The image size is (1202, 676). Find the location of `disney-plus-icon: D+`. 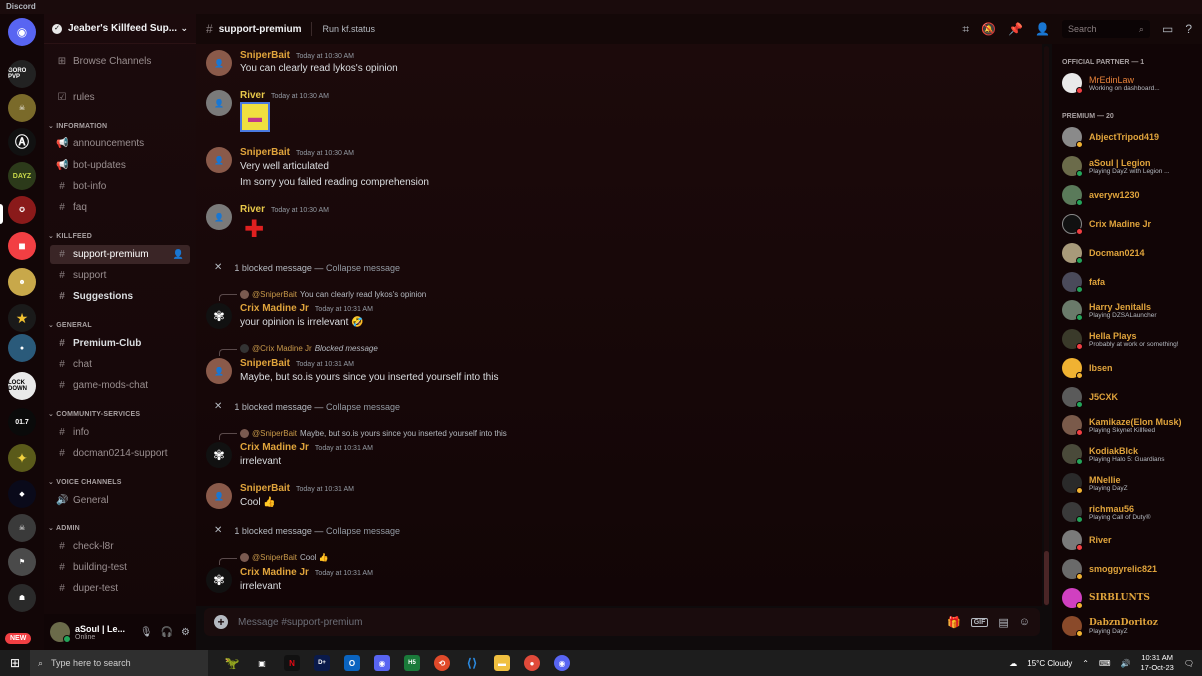

disney-plus-icon: D+ is located at coordinates (322, 663).